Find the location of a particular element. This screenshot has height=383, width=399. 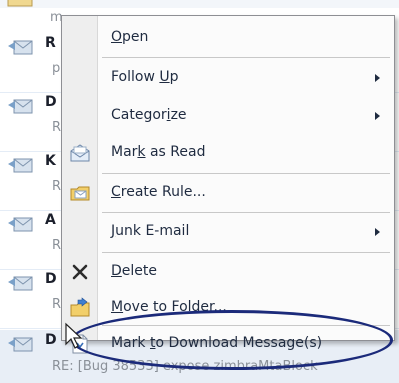

message-envelope-icon is located at coordinates (20, 3).